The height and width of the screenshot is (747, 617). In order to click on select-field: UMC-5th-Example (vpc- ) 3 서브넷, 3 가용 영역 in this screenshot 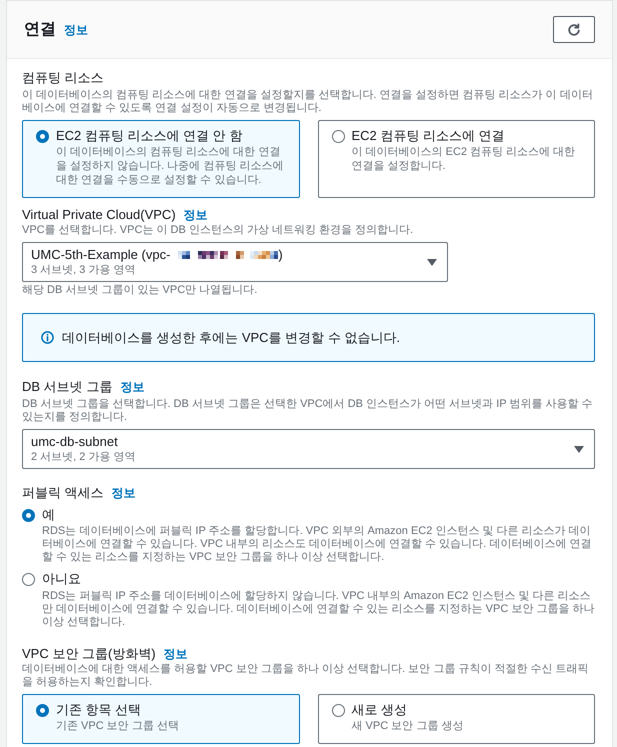, I will do `click(235, 262)`.